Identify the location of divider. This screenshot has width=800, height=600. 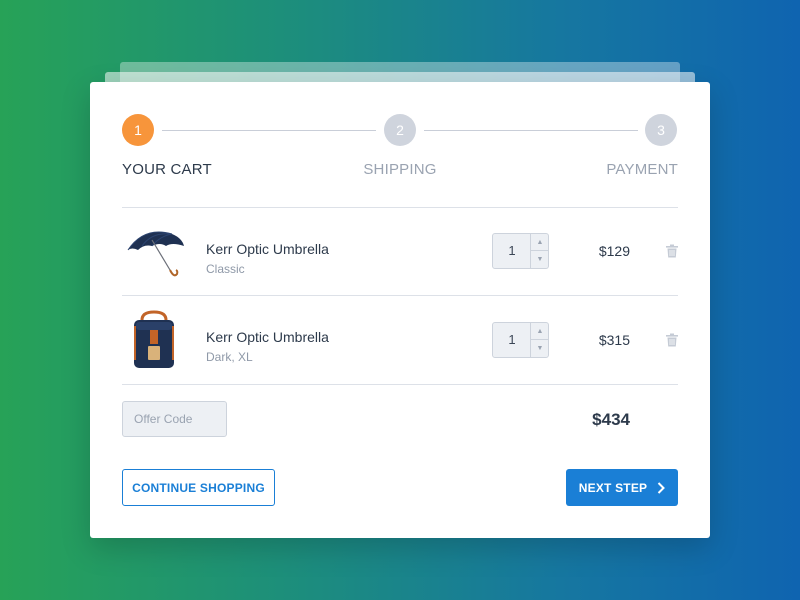
(400, 384).